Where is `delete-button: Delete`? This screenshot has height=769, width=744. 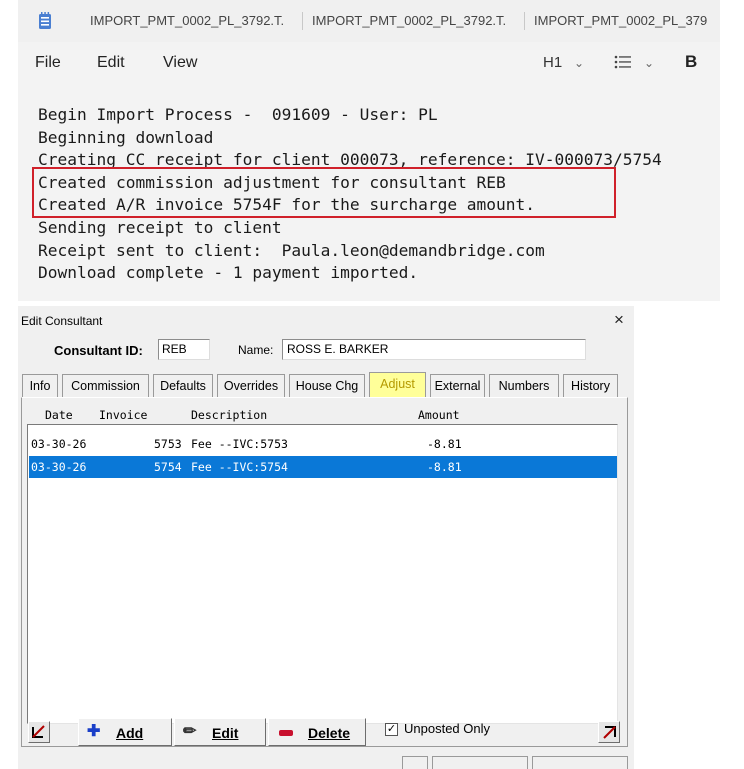 delete-button: Delete is located at coordinates (317, 732).